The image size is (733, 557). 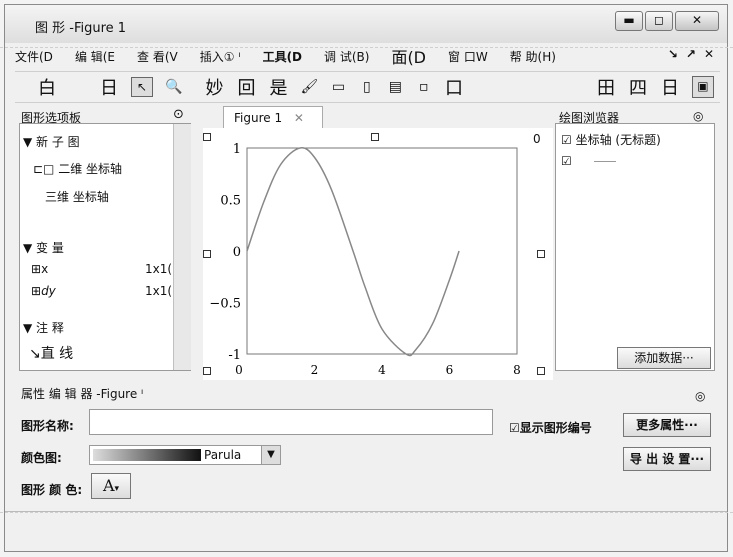 What do you see at coordinates (95, 56) in the screenshot?
I see `menu-edit: 编 辑(E` at bounding box center [95, 56].